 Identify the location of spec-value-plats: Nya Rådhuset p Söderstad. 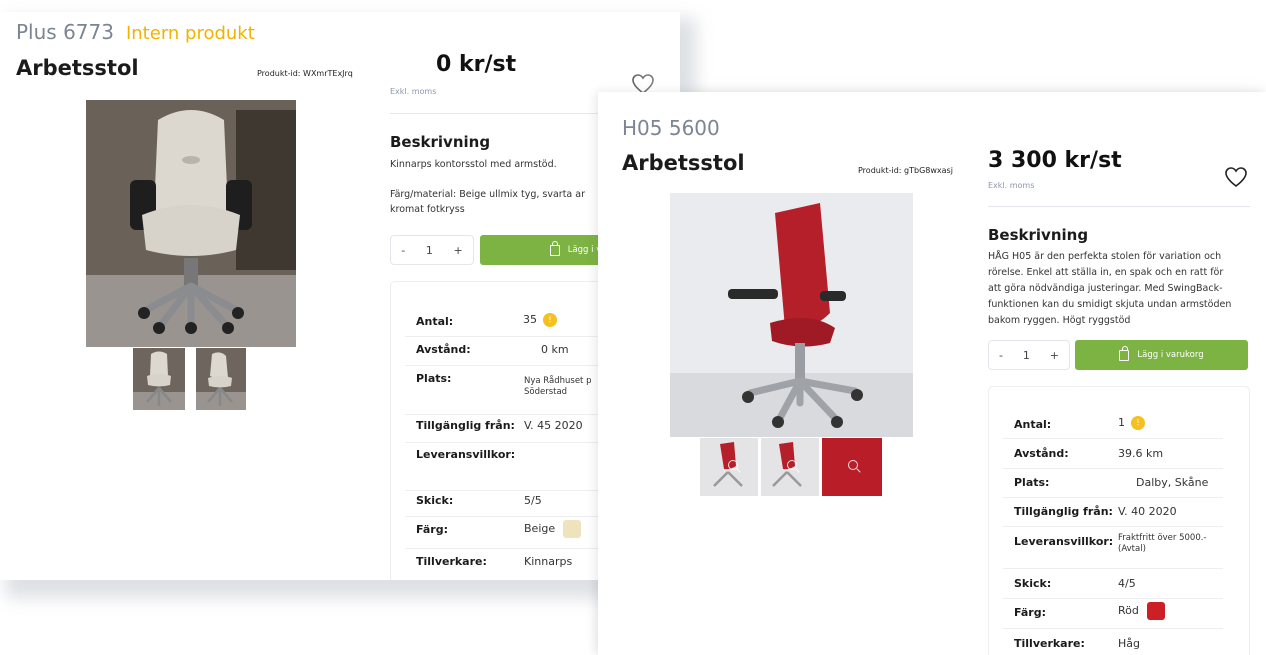
(558, 387).